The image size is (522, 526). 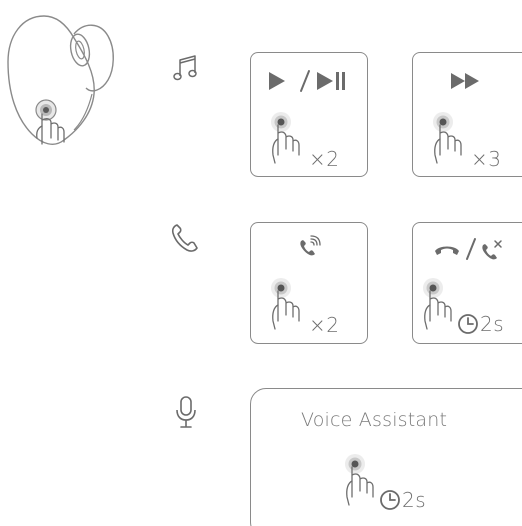 What do you see at coordinates (469, 81) in the screenshot?
I see `fast-forward-icon` at bounding box center [469, 81].